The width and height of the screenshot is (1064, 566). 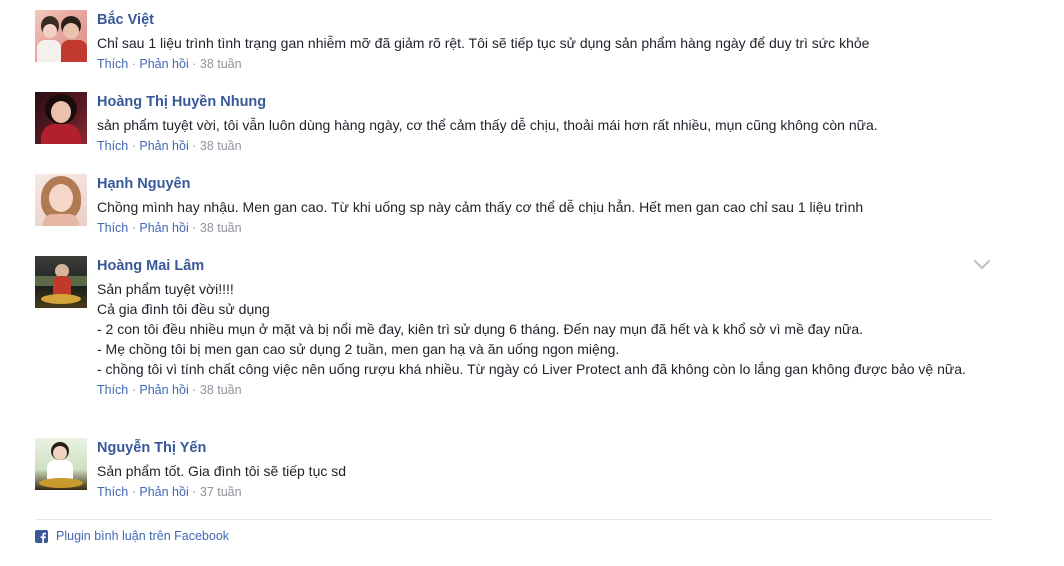 What do you see at coordinates (41, 536) in the screenshot?
I see `facebook-icon` at bounding box center [41, 536].